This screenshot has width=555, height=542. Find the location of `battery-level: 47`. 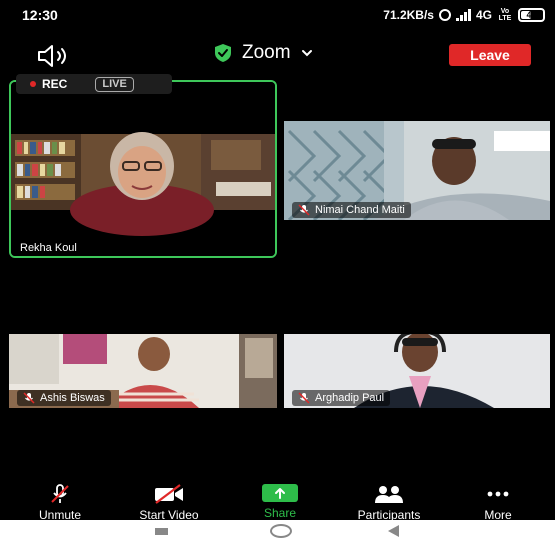

battery-level: 47 is located at coordinates (531, 15).